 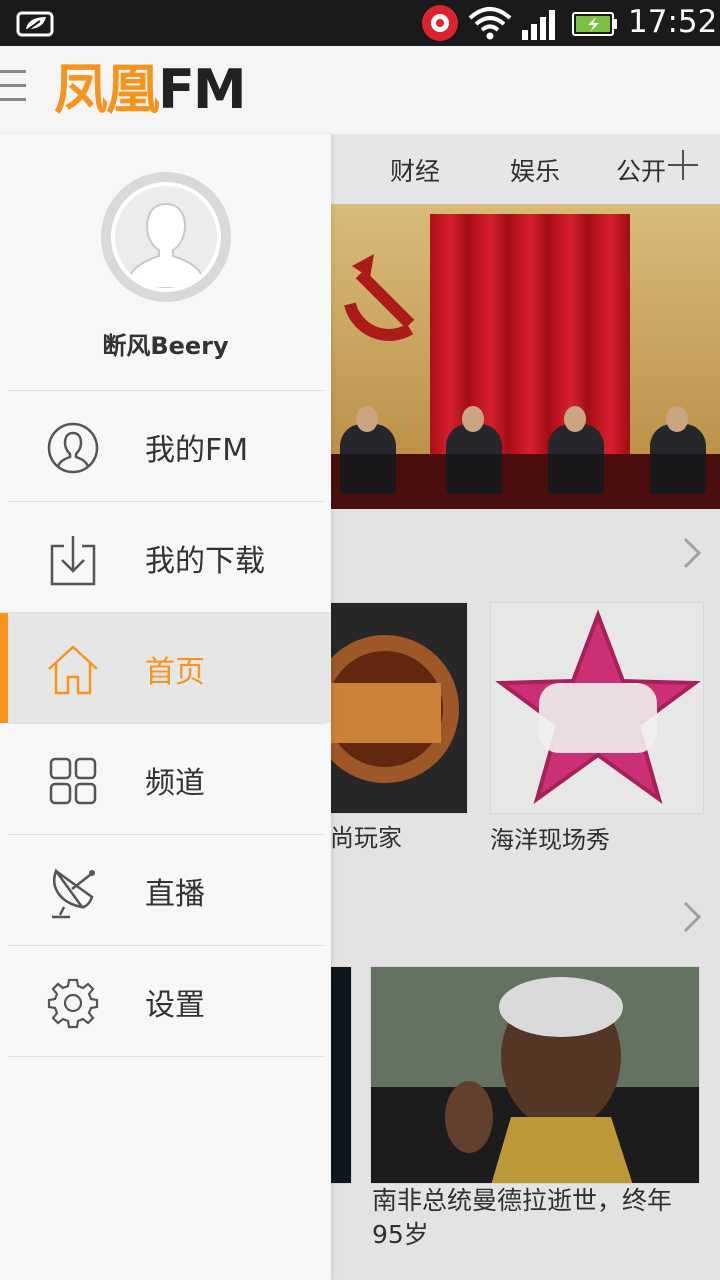 What do you see at coordinates (175, 783) in the screenshot?
I see `drawer-item-label: 频道` at bounding box center [175, 783].